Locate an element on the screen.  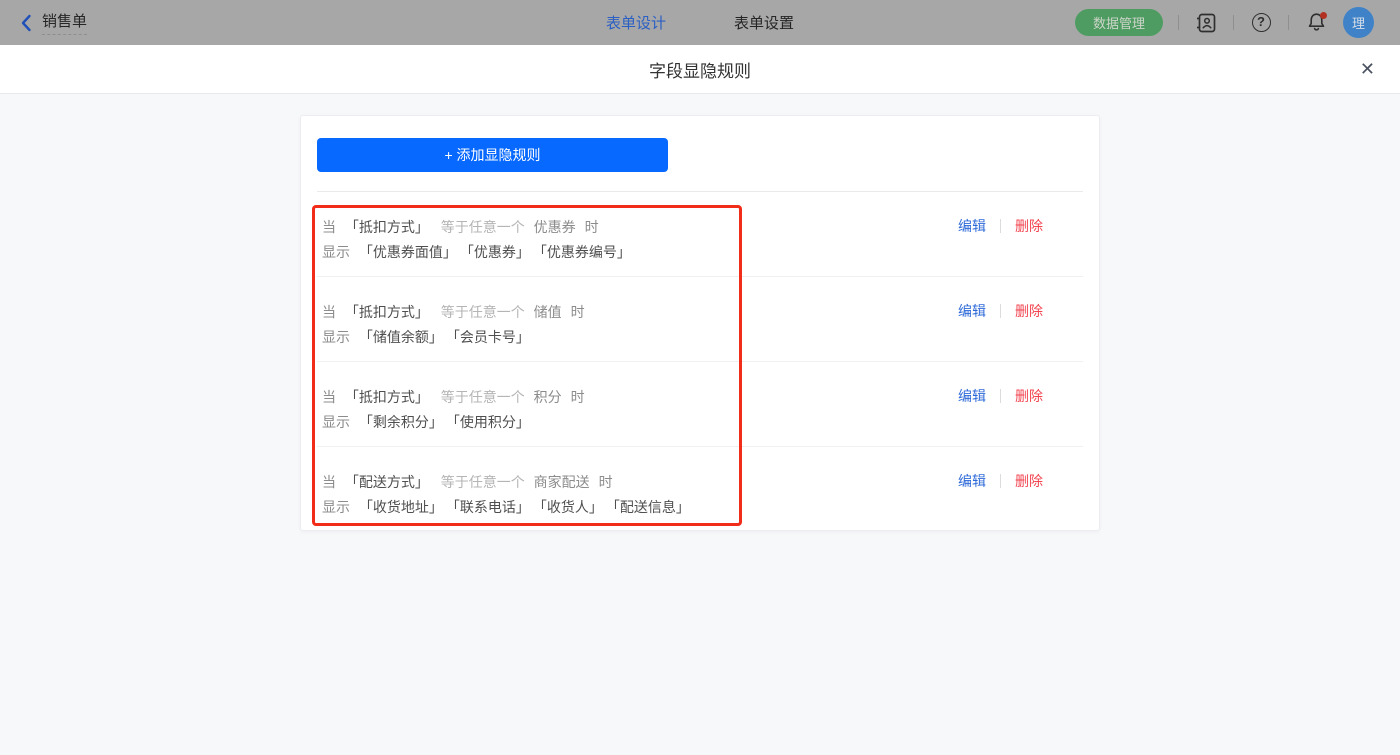
form-title: 销售单 is located at coordinates (65, 22).